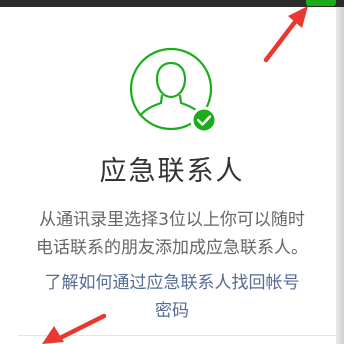 This screenshot has height=344, width=344. Describe the element at coordinates (172, 171) in the screenshot. I see `page-title: 应急联系人` at that location.